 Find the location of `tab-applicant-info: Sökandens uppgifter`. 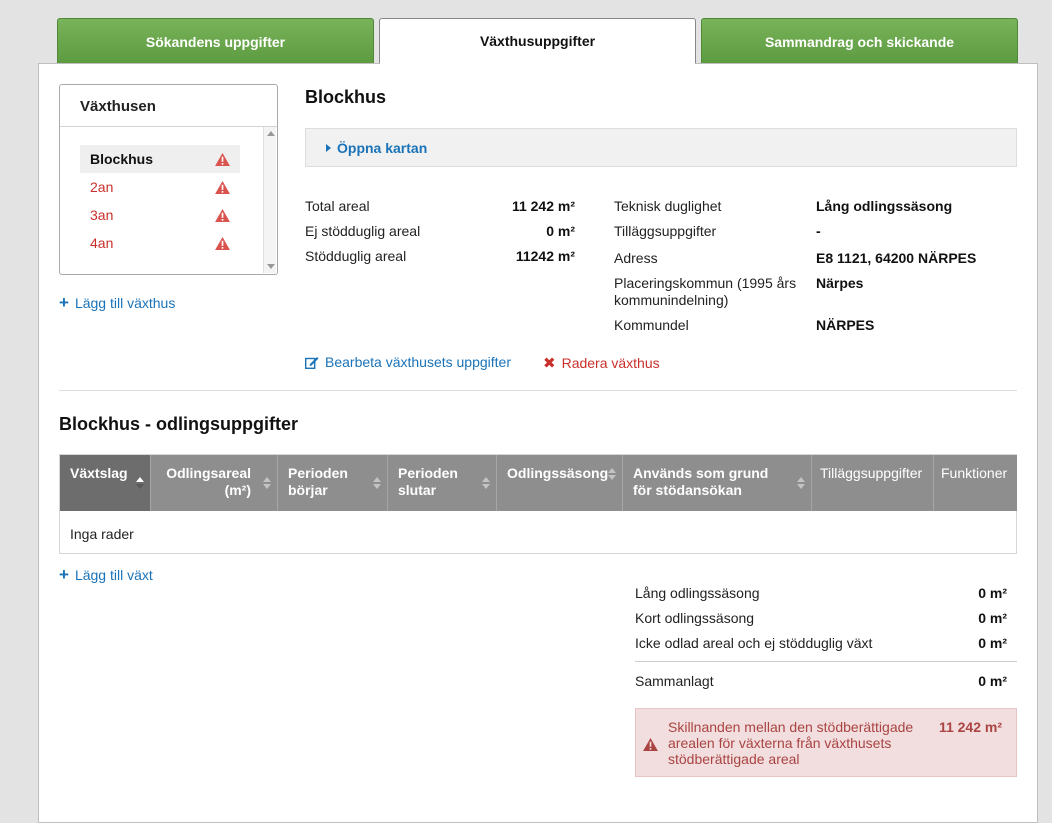

tab-applicant-info: Sökandens uppgifter is located at coordinates (215, 41).